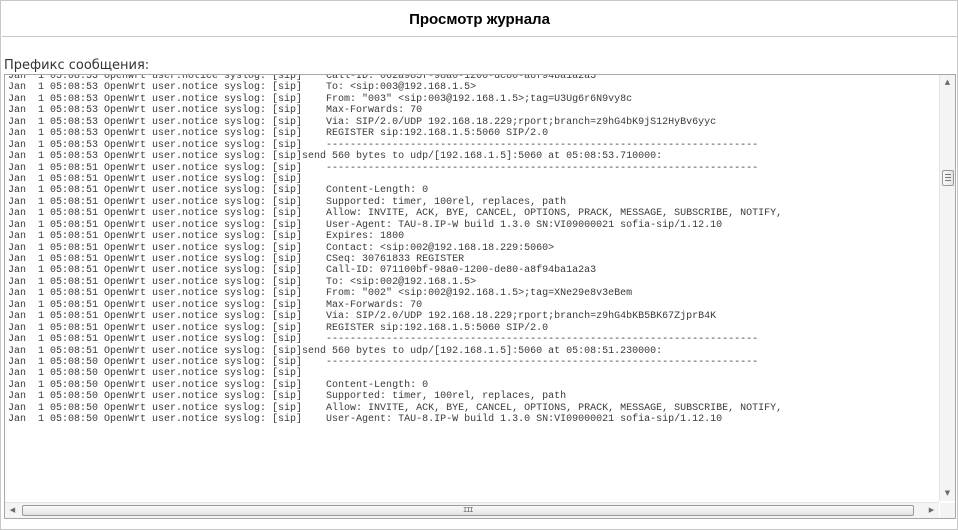 This screenshot has width=958, height=530. I want to click on scrollbar-corner, so click(947, 510).